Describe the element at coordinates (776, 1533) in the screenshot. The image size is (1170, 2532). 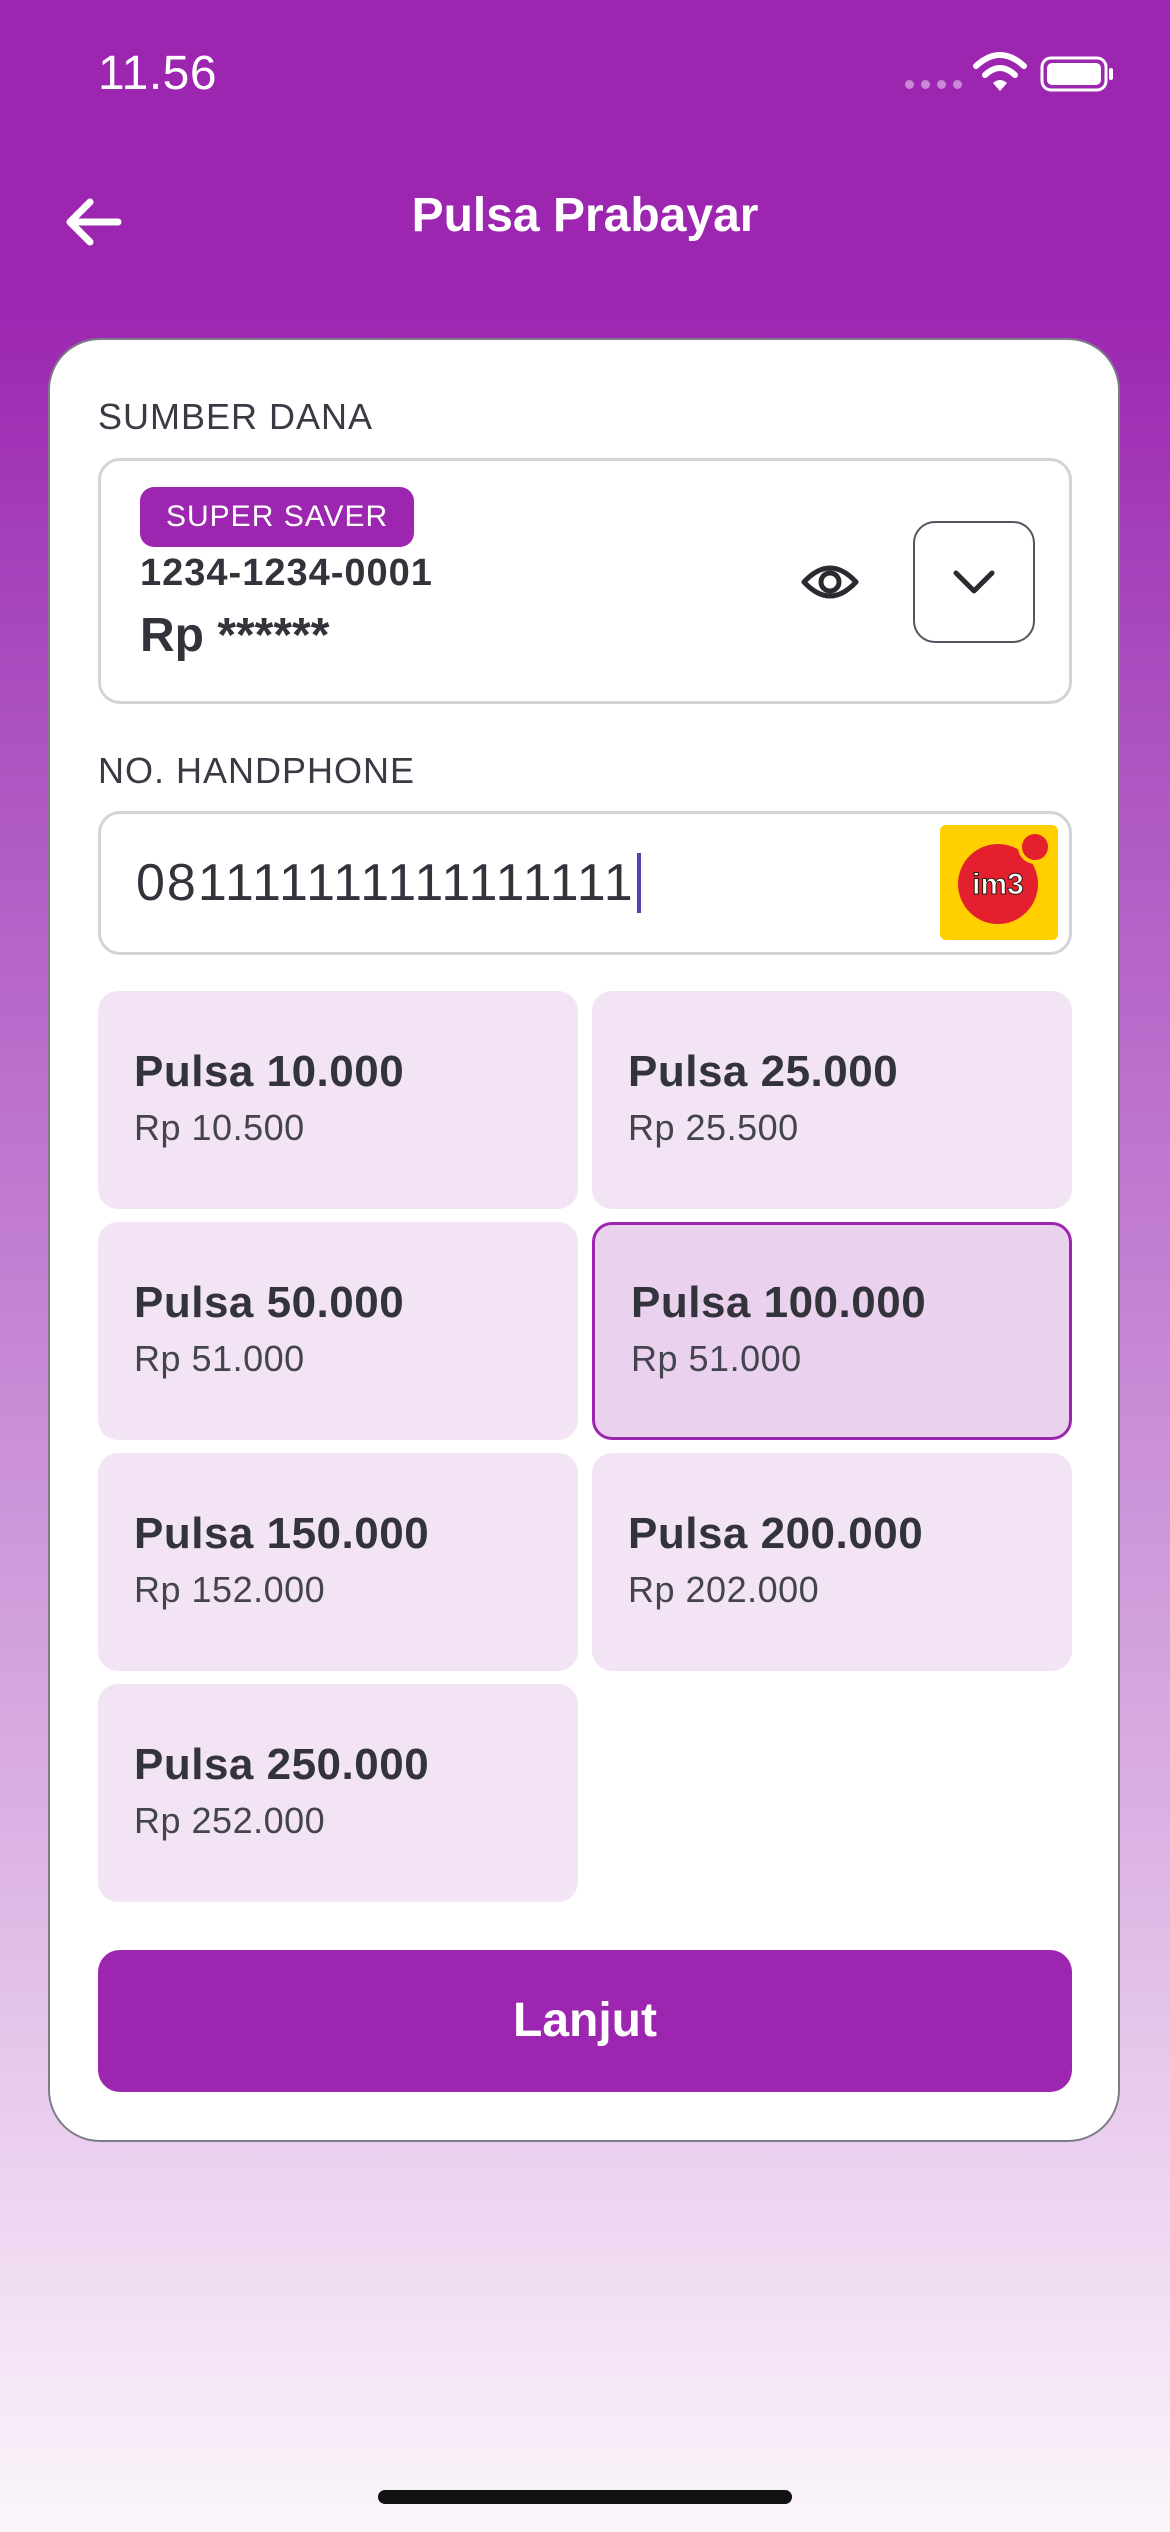
I see `option-title: Pulsa 200.000` at that location.